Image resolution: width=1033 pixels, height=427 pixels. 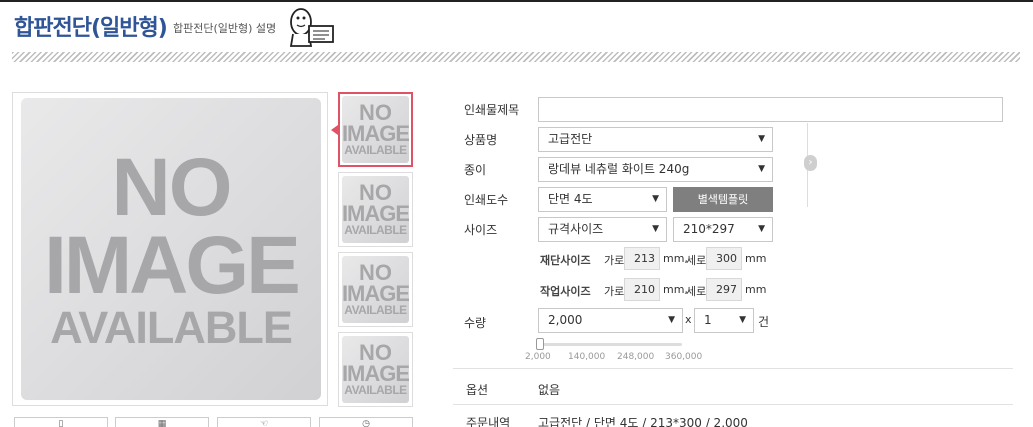 I want to click on clock-icon: ◷, so click(x=366, y=423).